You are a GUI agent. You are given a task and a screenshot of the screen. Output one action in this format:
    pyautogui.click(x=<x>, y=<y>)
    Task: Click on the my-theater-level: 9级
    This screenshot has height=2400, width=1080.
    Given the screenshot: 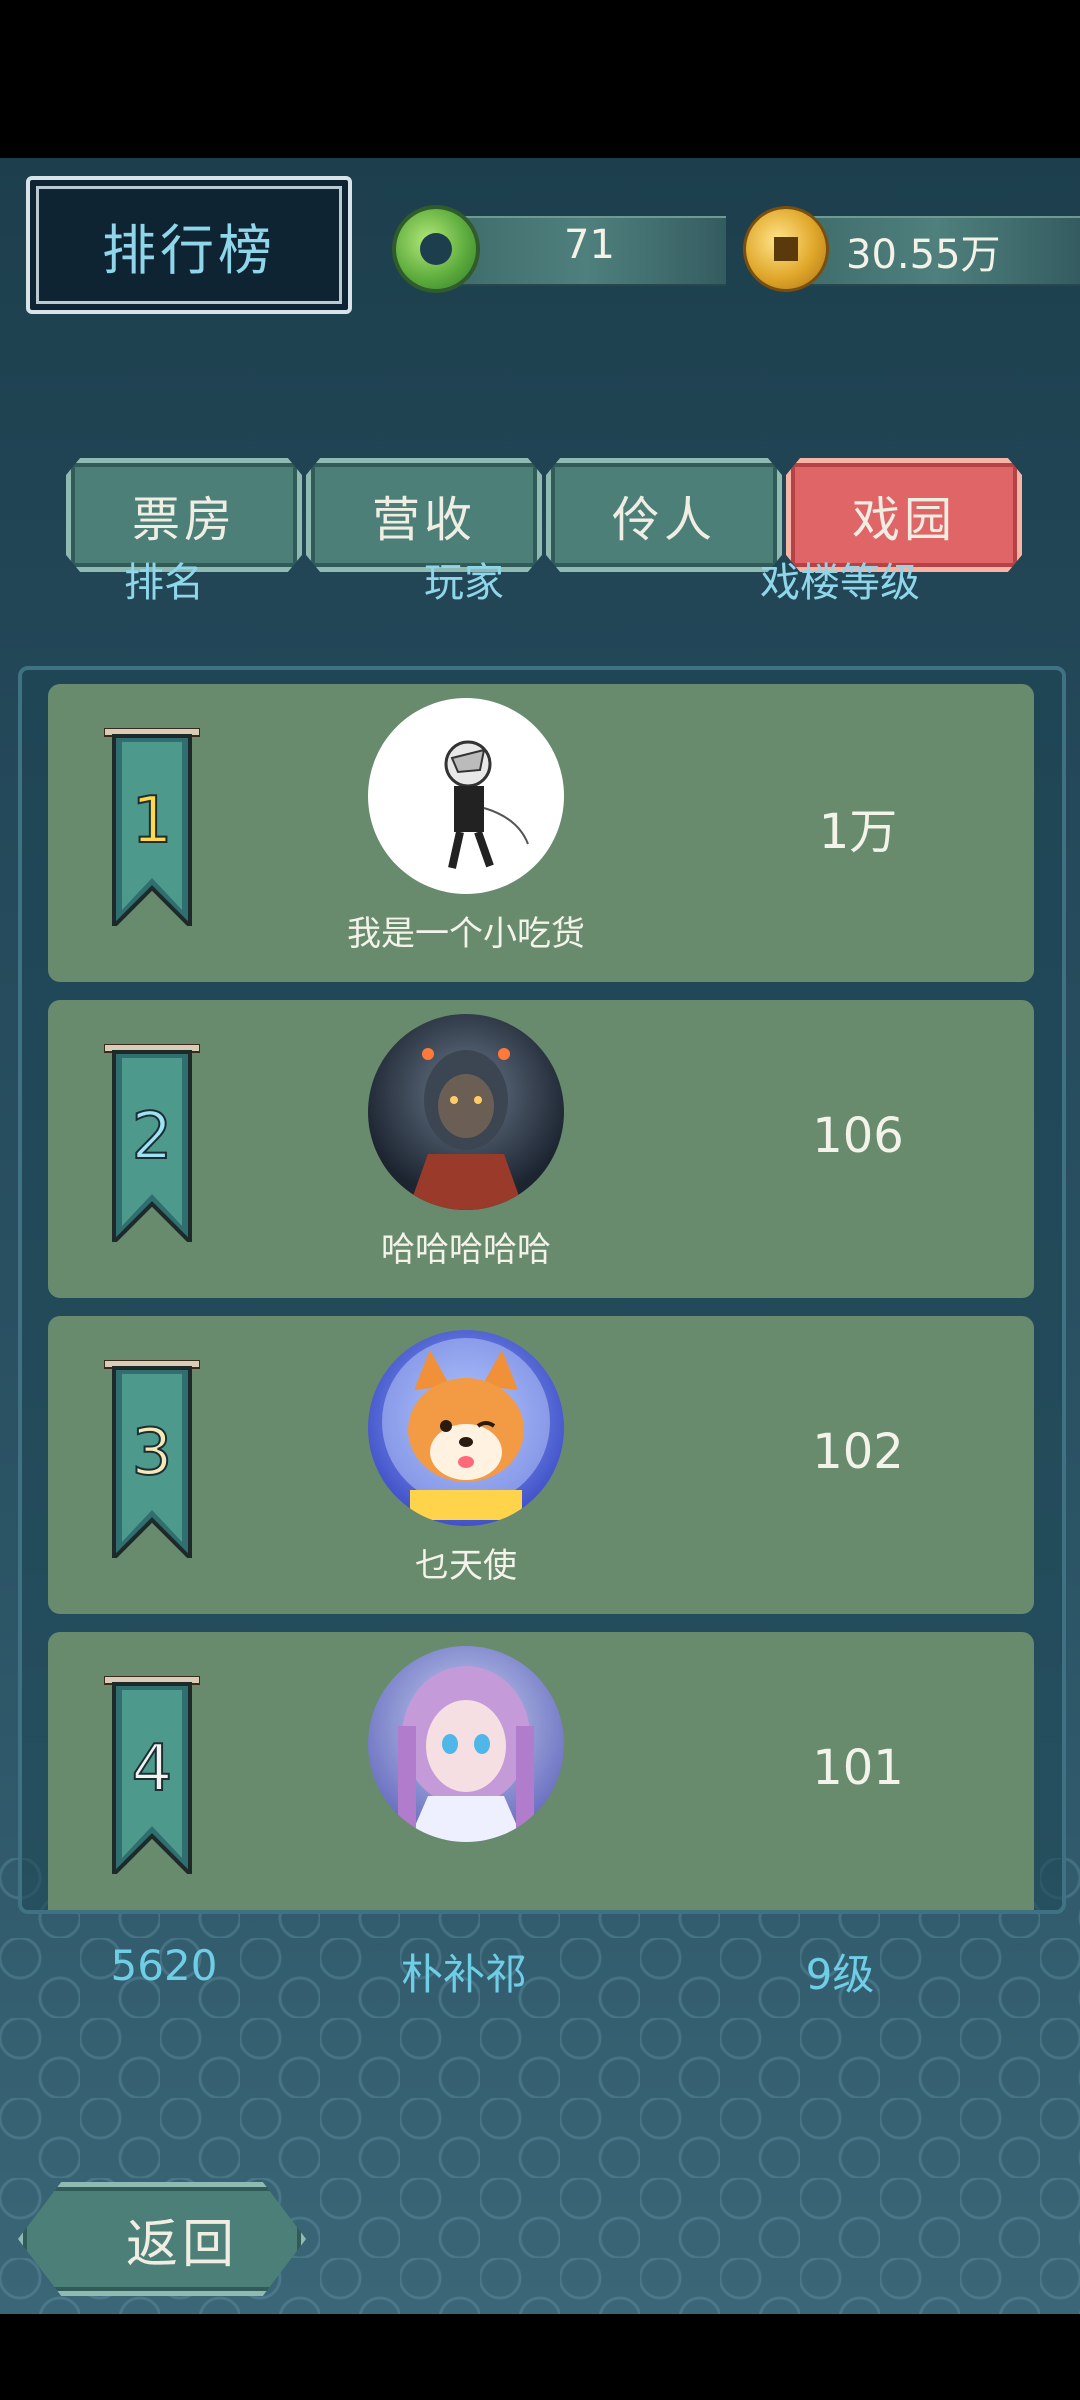 What is the action you would take?
    pyautogui.click(x=840, y=1974)
    